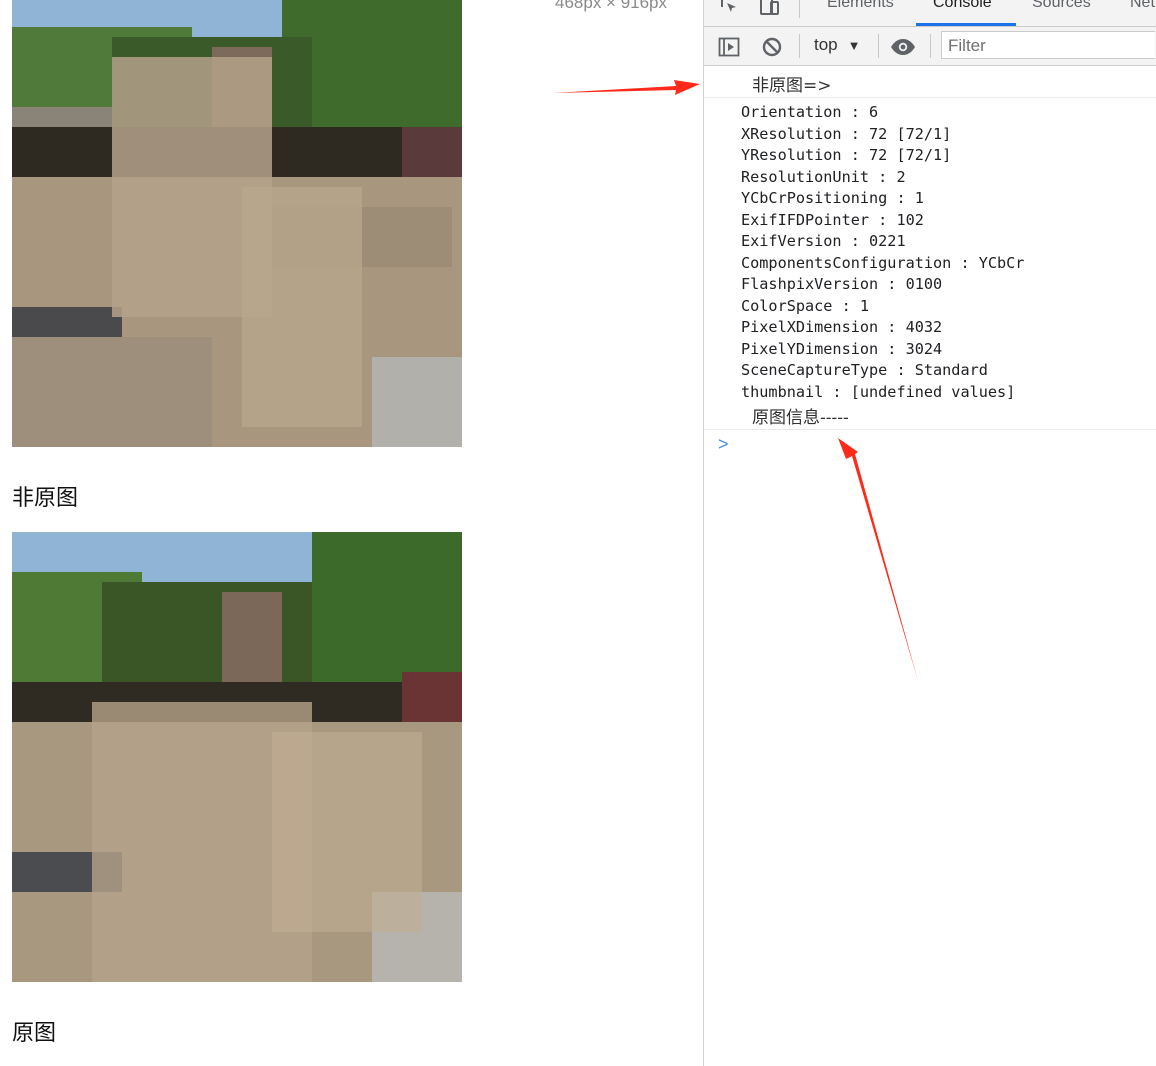 The height and width of the screenshot is (1066, 1156). I want to click on console-log-footer: 原图信息-----, so click(800, 418).